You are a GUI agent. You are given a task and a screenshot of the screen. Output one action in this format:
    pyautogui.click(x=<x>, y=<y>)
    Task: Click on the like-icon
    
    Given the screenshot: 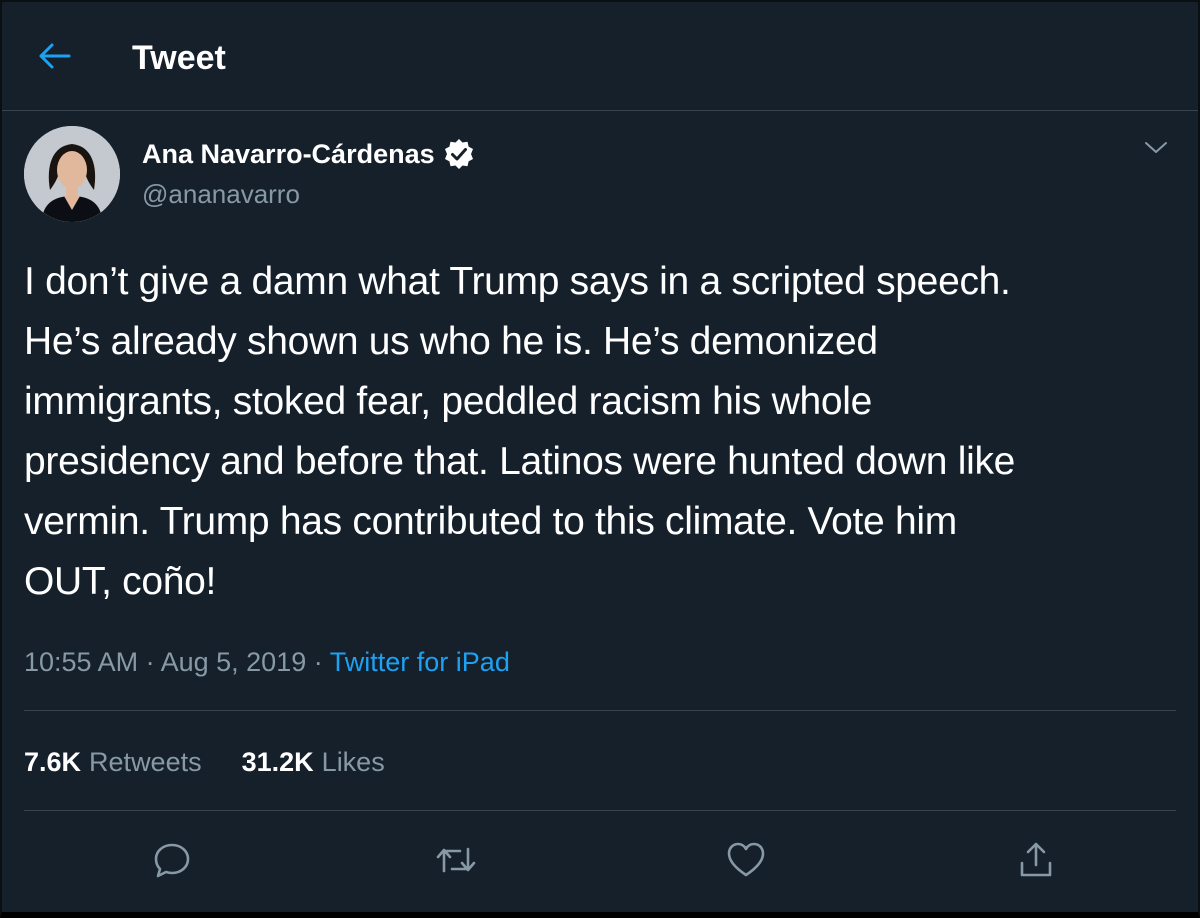 What is the action you would take?
    pyautogui.click(x=746, y=862)
    